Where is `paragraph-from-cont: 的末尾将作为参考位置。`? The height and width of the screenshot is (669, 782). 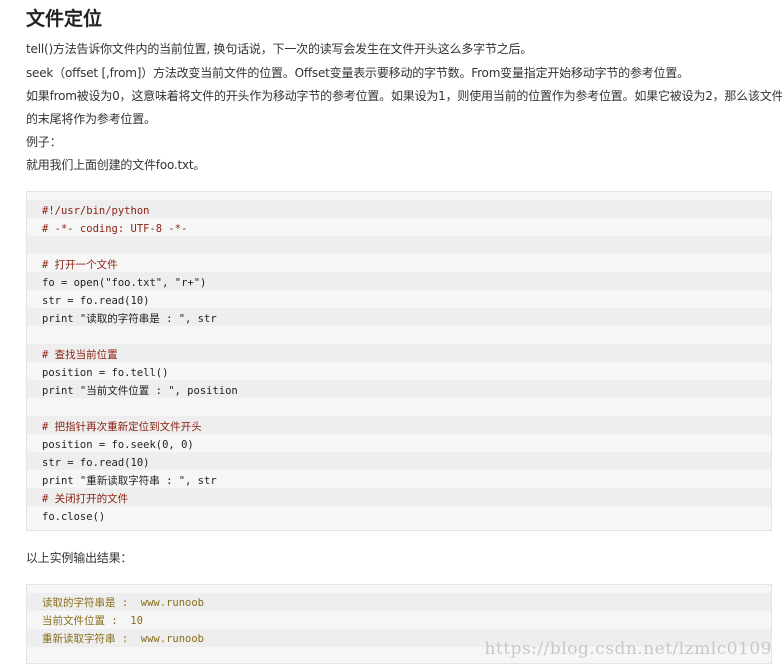
paragraph-from-cont: 的末尾将作为参考位置。 is located at coordinates (91, 119).